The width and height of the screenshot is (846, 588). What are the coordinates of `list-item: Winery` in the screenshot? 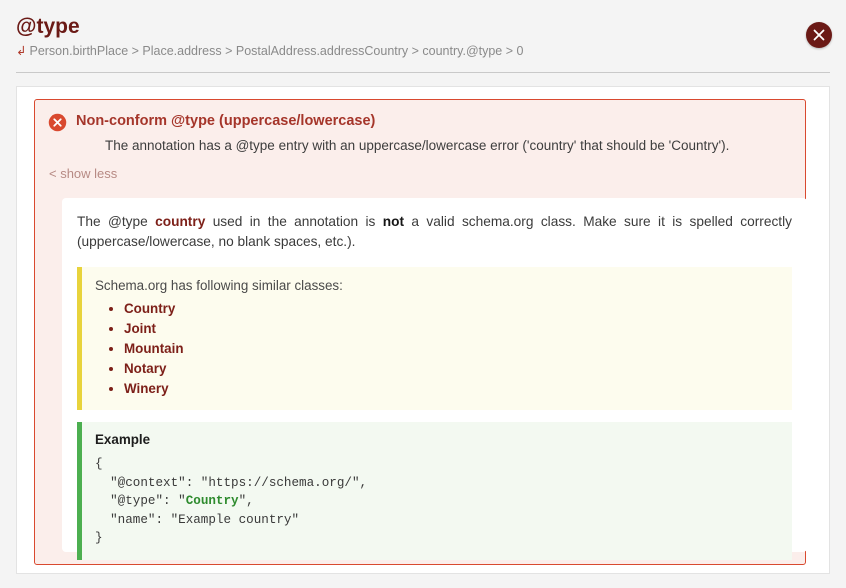 It's located at (452, 389).